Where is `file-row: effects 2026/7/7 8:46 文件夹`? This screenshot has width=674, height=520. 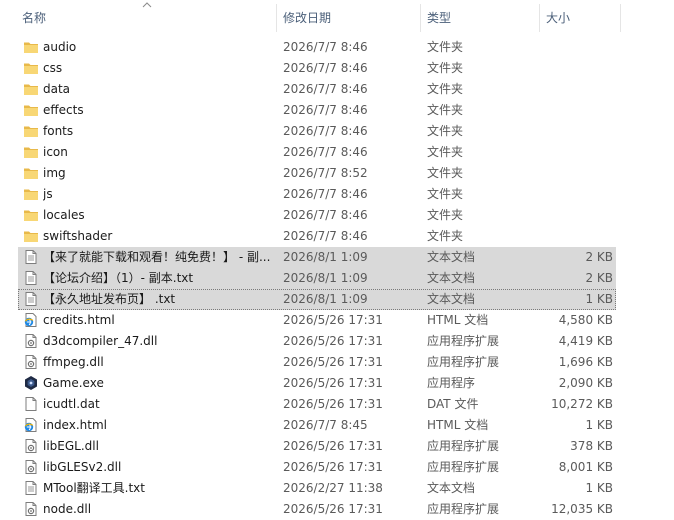
file-row: effects 2026/7/7 8:46 文件夹 is located at coordinates (317, 110).